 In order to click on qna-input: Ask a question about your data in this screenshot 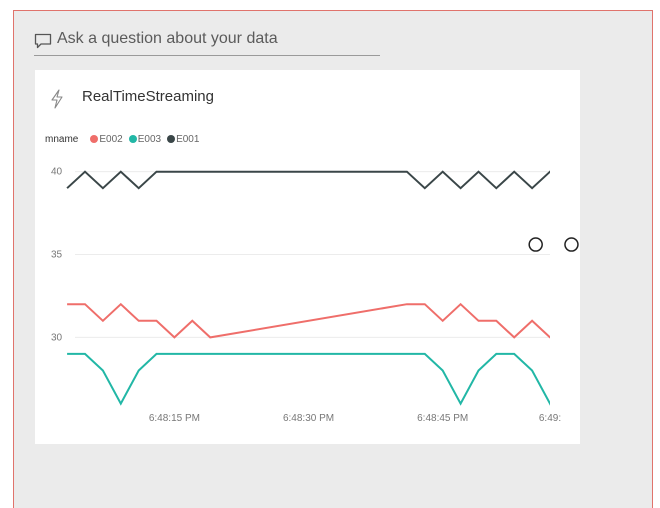, I will do `click(207, 42)`.